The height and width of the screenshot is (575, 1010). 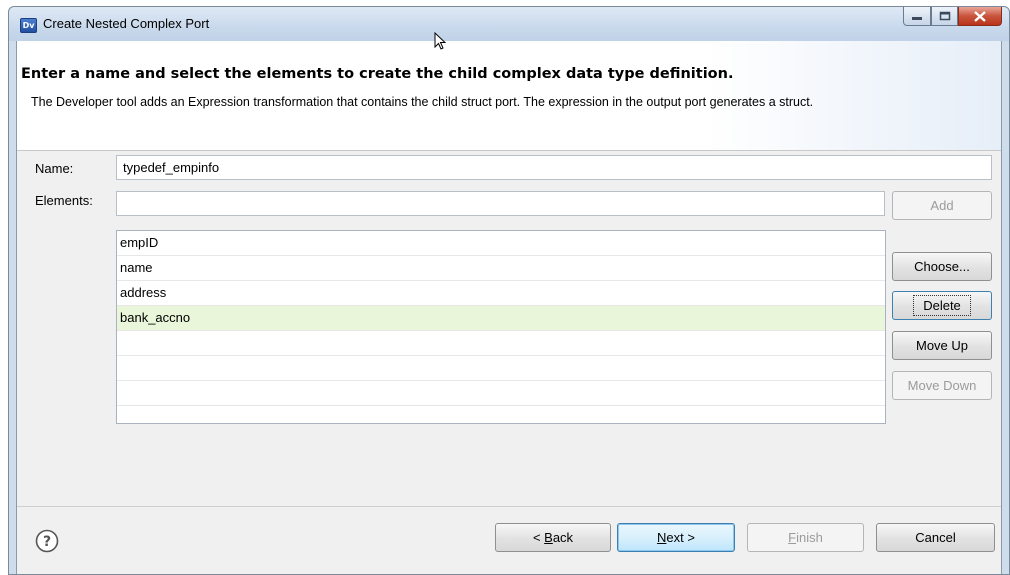 What do you see at coordinates (942, 205) in the screenshot?
I see `add-button: Add` at bounding box center [942, 205].